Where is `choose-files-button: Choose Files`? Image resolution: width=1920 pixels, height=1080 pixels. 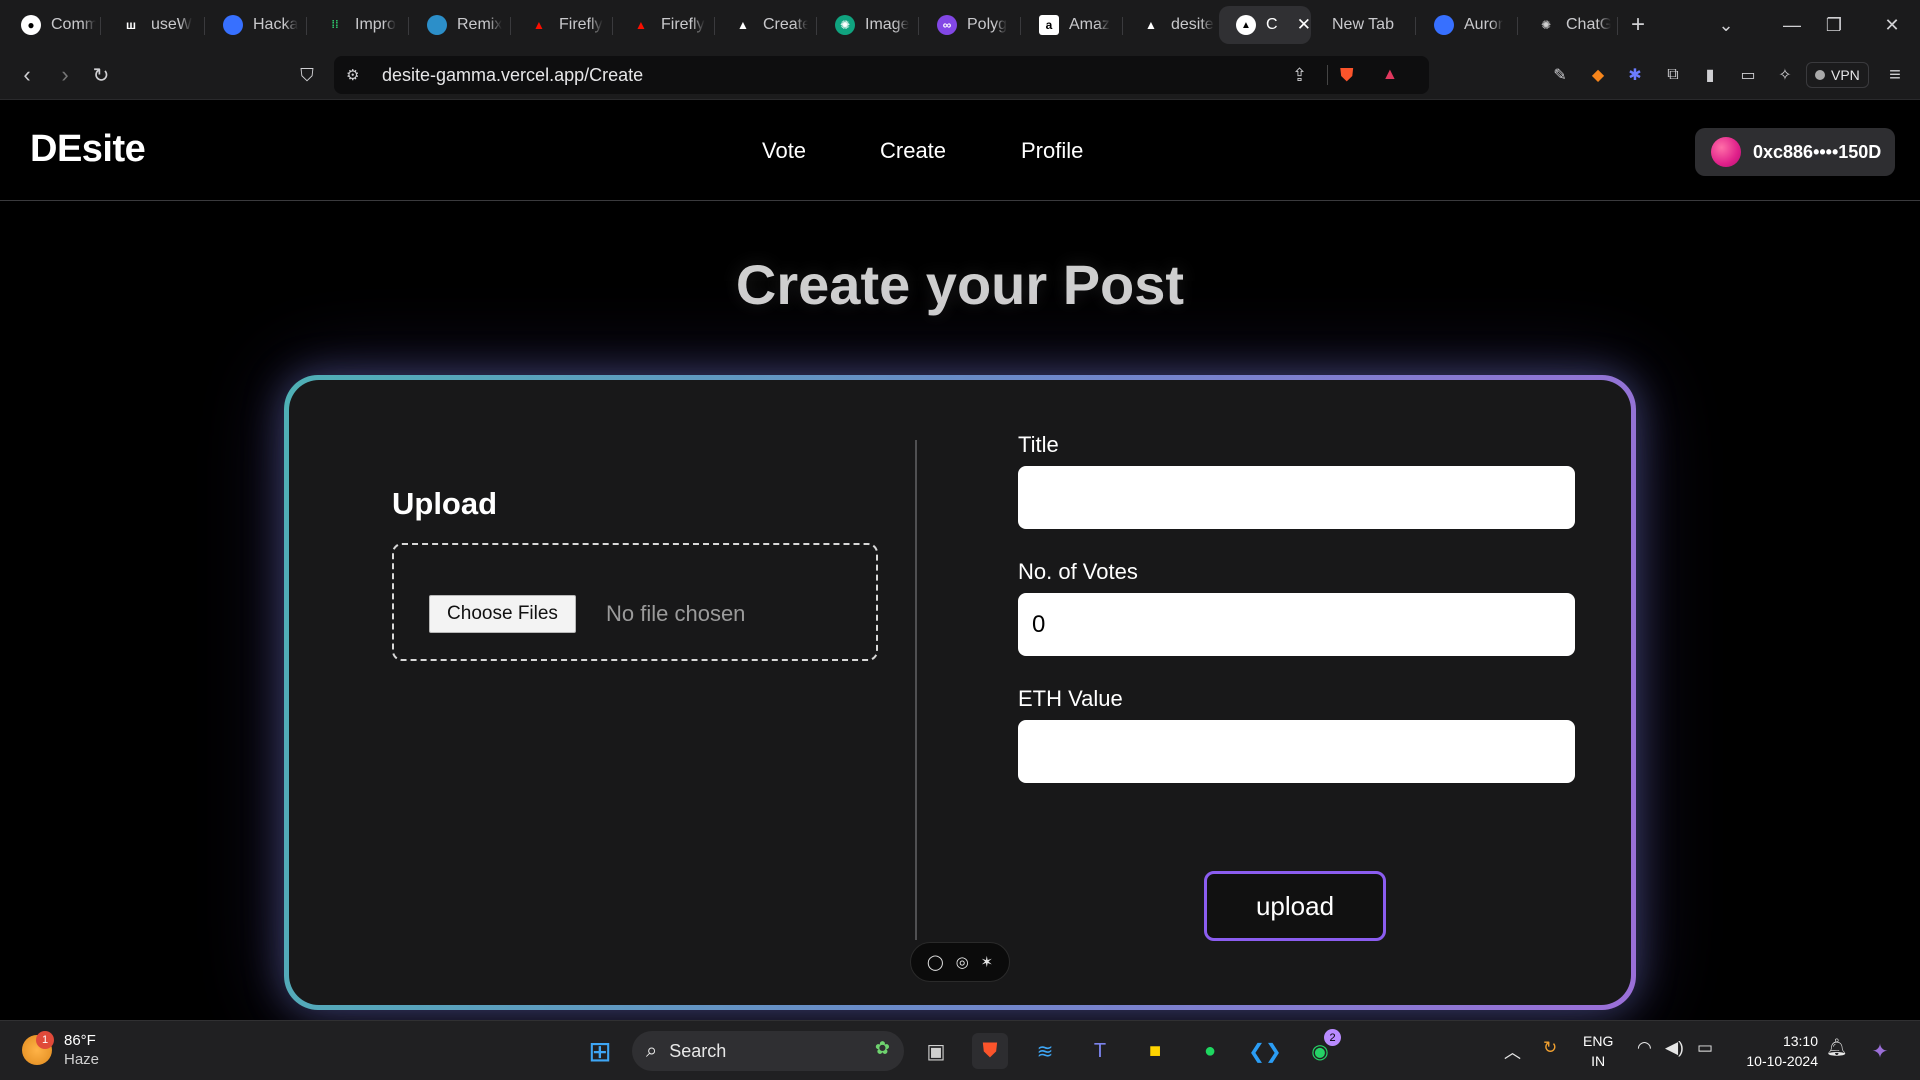 choose-files-button: Choose Files is located at coordinates (502, 614).